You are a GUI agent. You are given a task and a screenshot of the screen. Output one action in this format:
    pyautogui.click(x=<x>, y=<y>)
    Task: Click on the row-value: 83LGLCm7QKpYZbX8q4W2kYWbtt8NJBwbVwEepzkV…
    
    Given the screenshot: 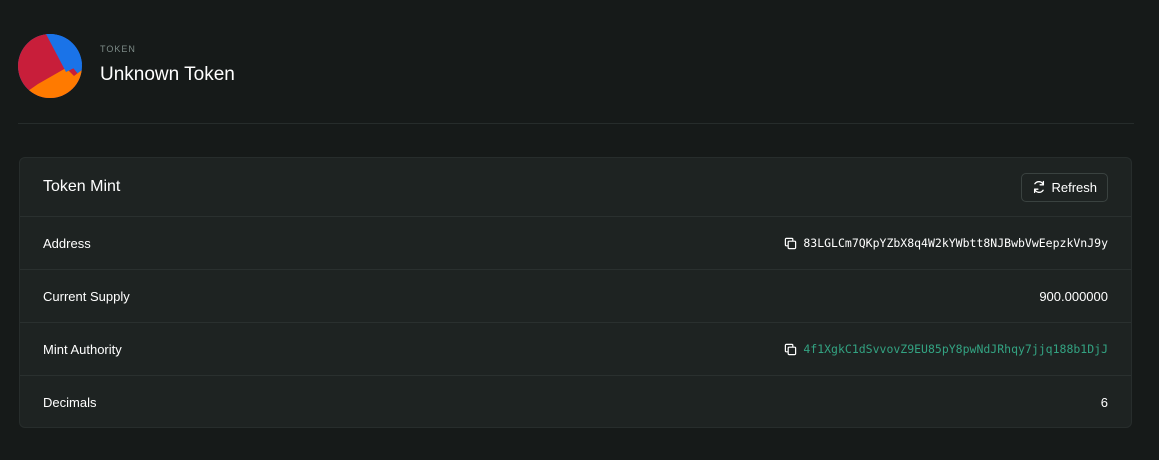 What is the action you would take?
    pyautogui.click(x=946, y=243)
    